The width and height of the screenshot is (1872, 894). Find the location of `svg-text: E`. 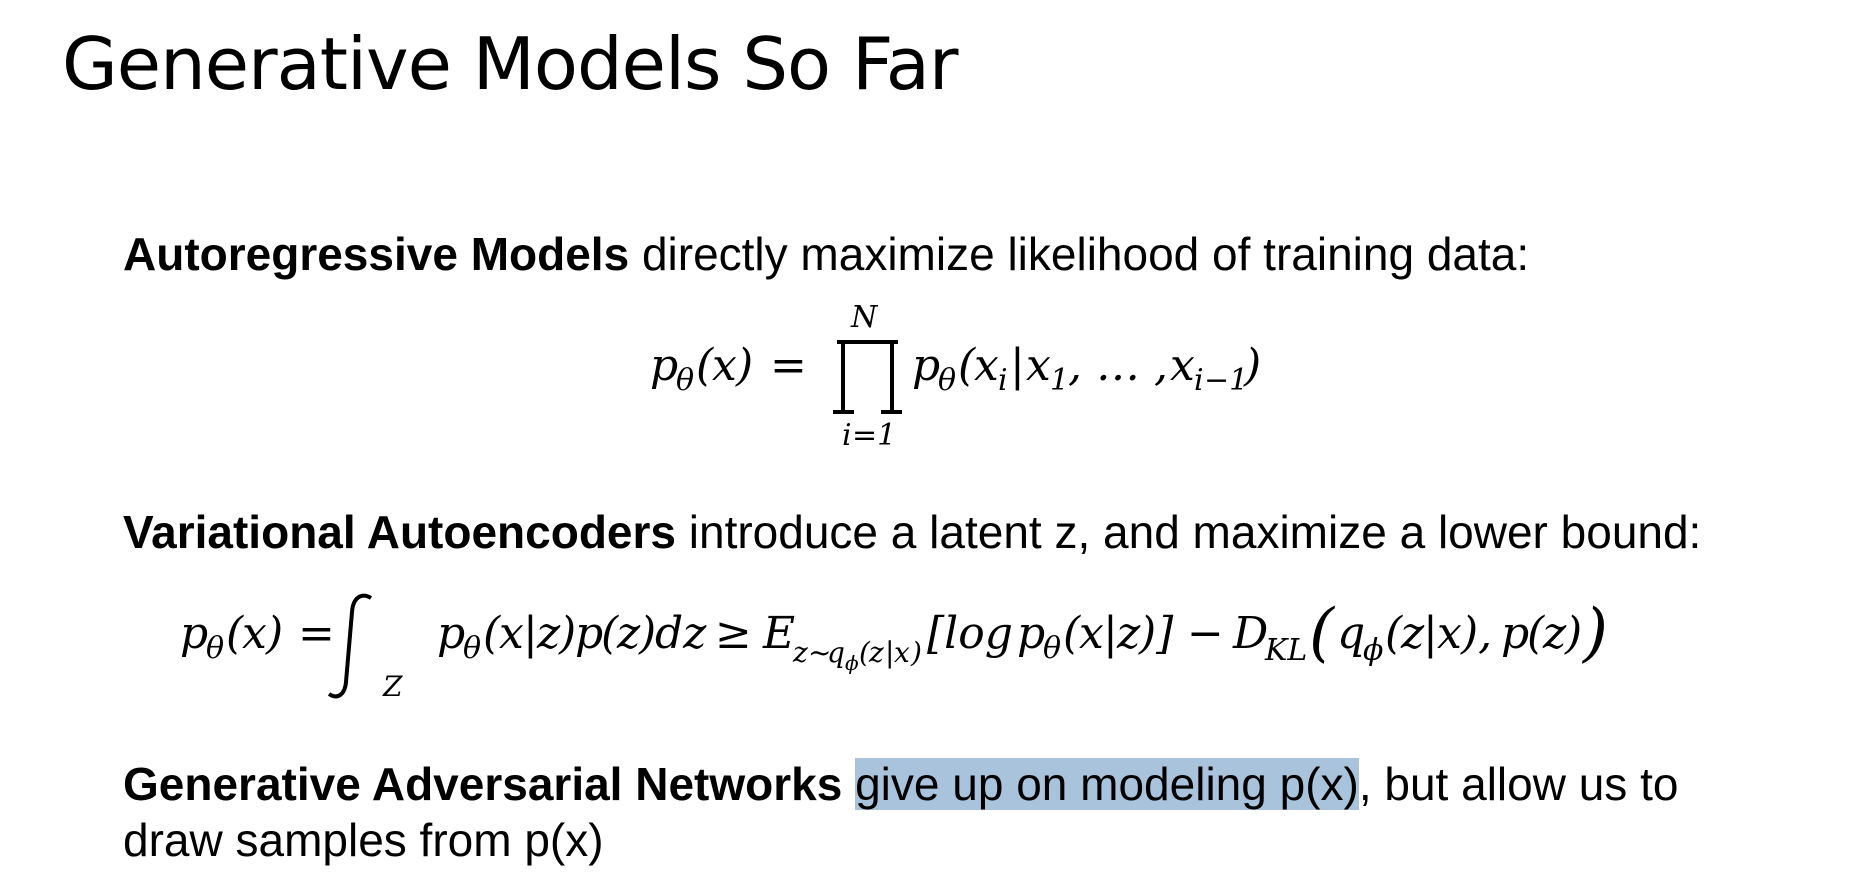

svg-text: E is located at coordinates (778, 633).